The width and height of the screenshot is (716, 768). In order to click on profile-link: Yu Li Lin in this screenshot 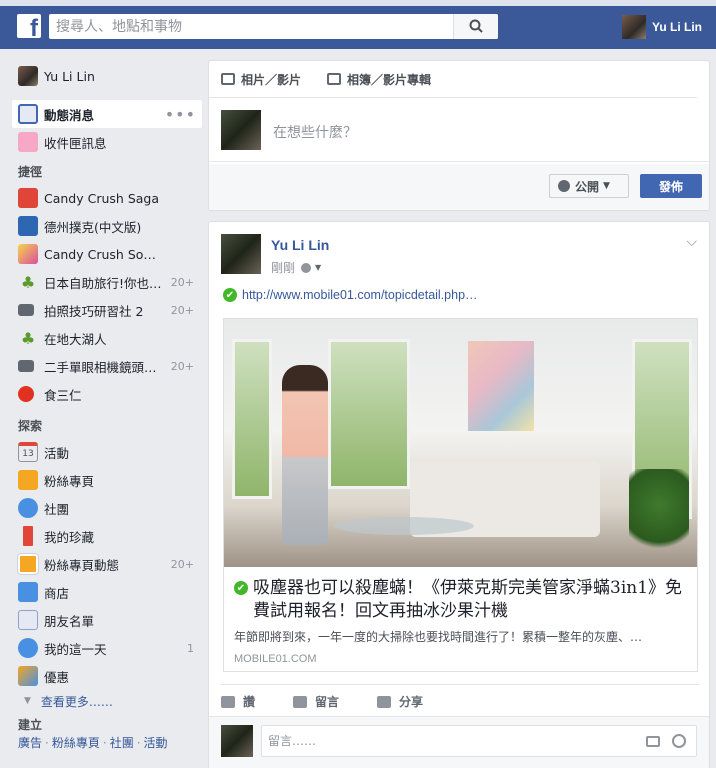, I will do `click(662, 27)`.